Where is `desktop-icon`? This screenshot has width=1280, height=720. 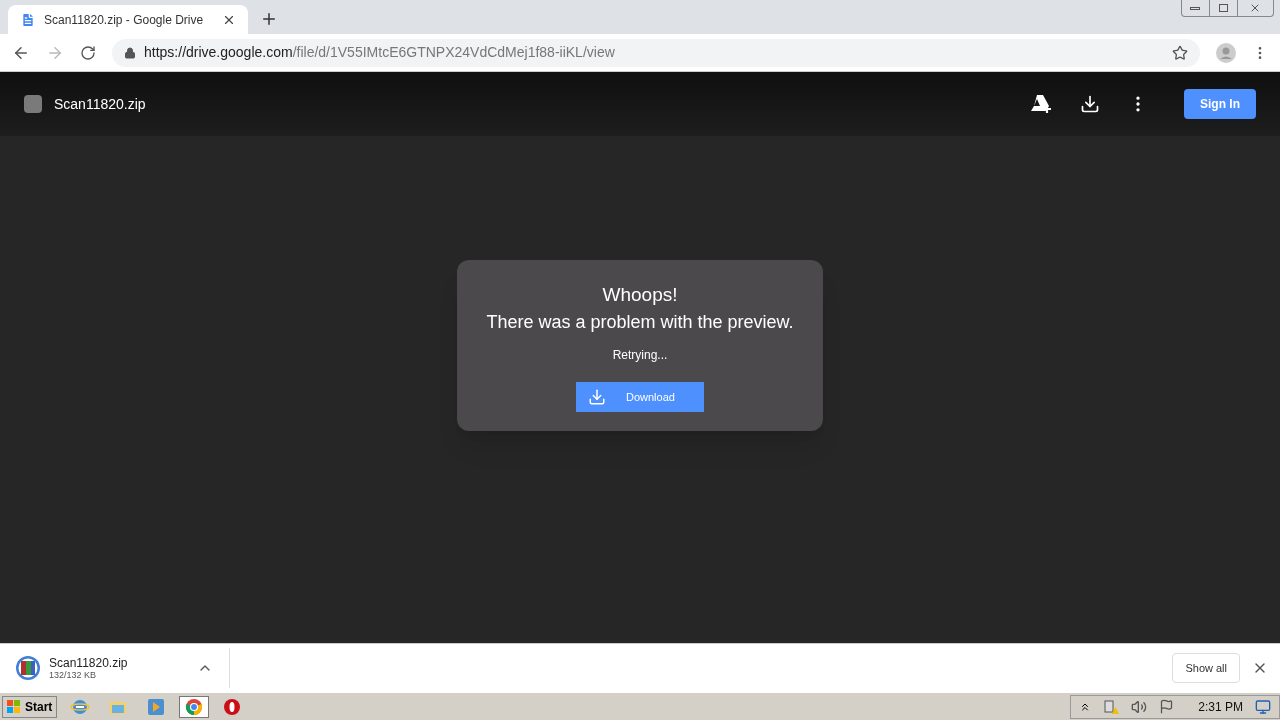 desktop-icon is located at coordinates (1263, 706).